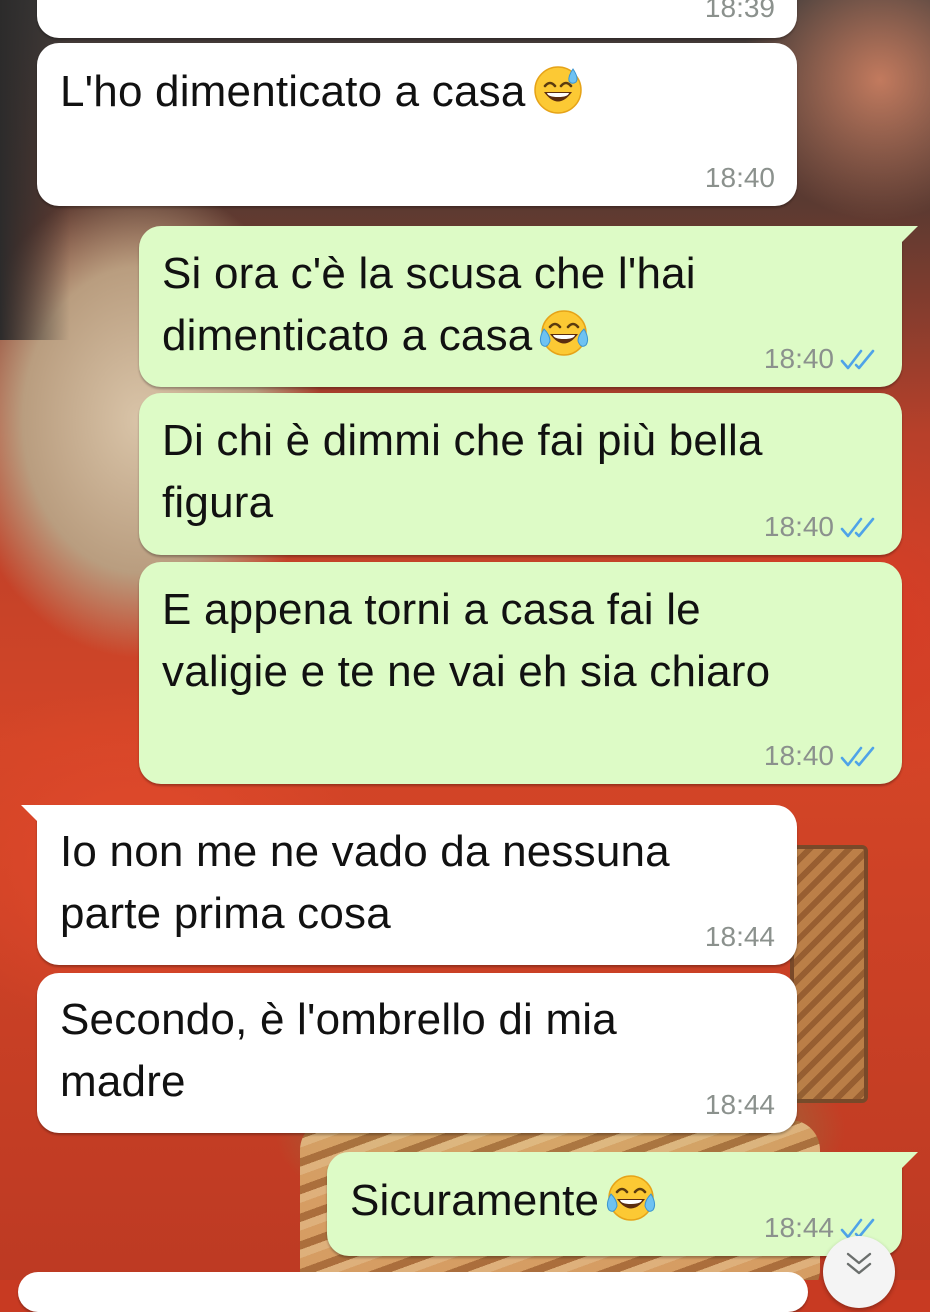 Image resolution: width=930 pixels, height=1312 pixels. I want to click on message-text-line: Io non me ne vado da nessuna, so click(365, 851).